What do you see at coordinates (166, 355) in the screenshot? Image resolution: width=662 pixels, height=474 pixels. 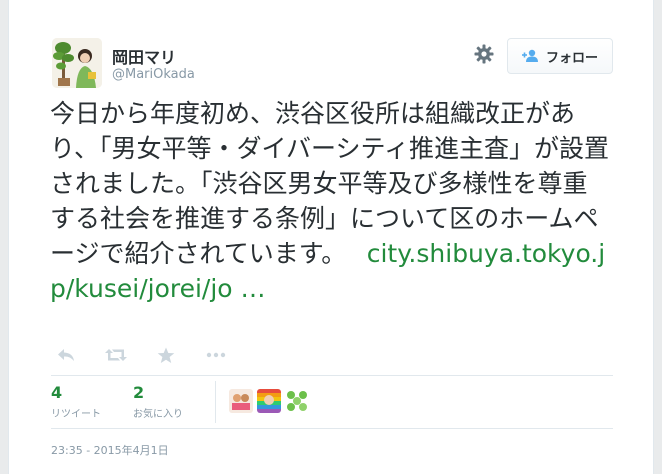 I see `favorite-star-icon` at bounding box center [166, 355].